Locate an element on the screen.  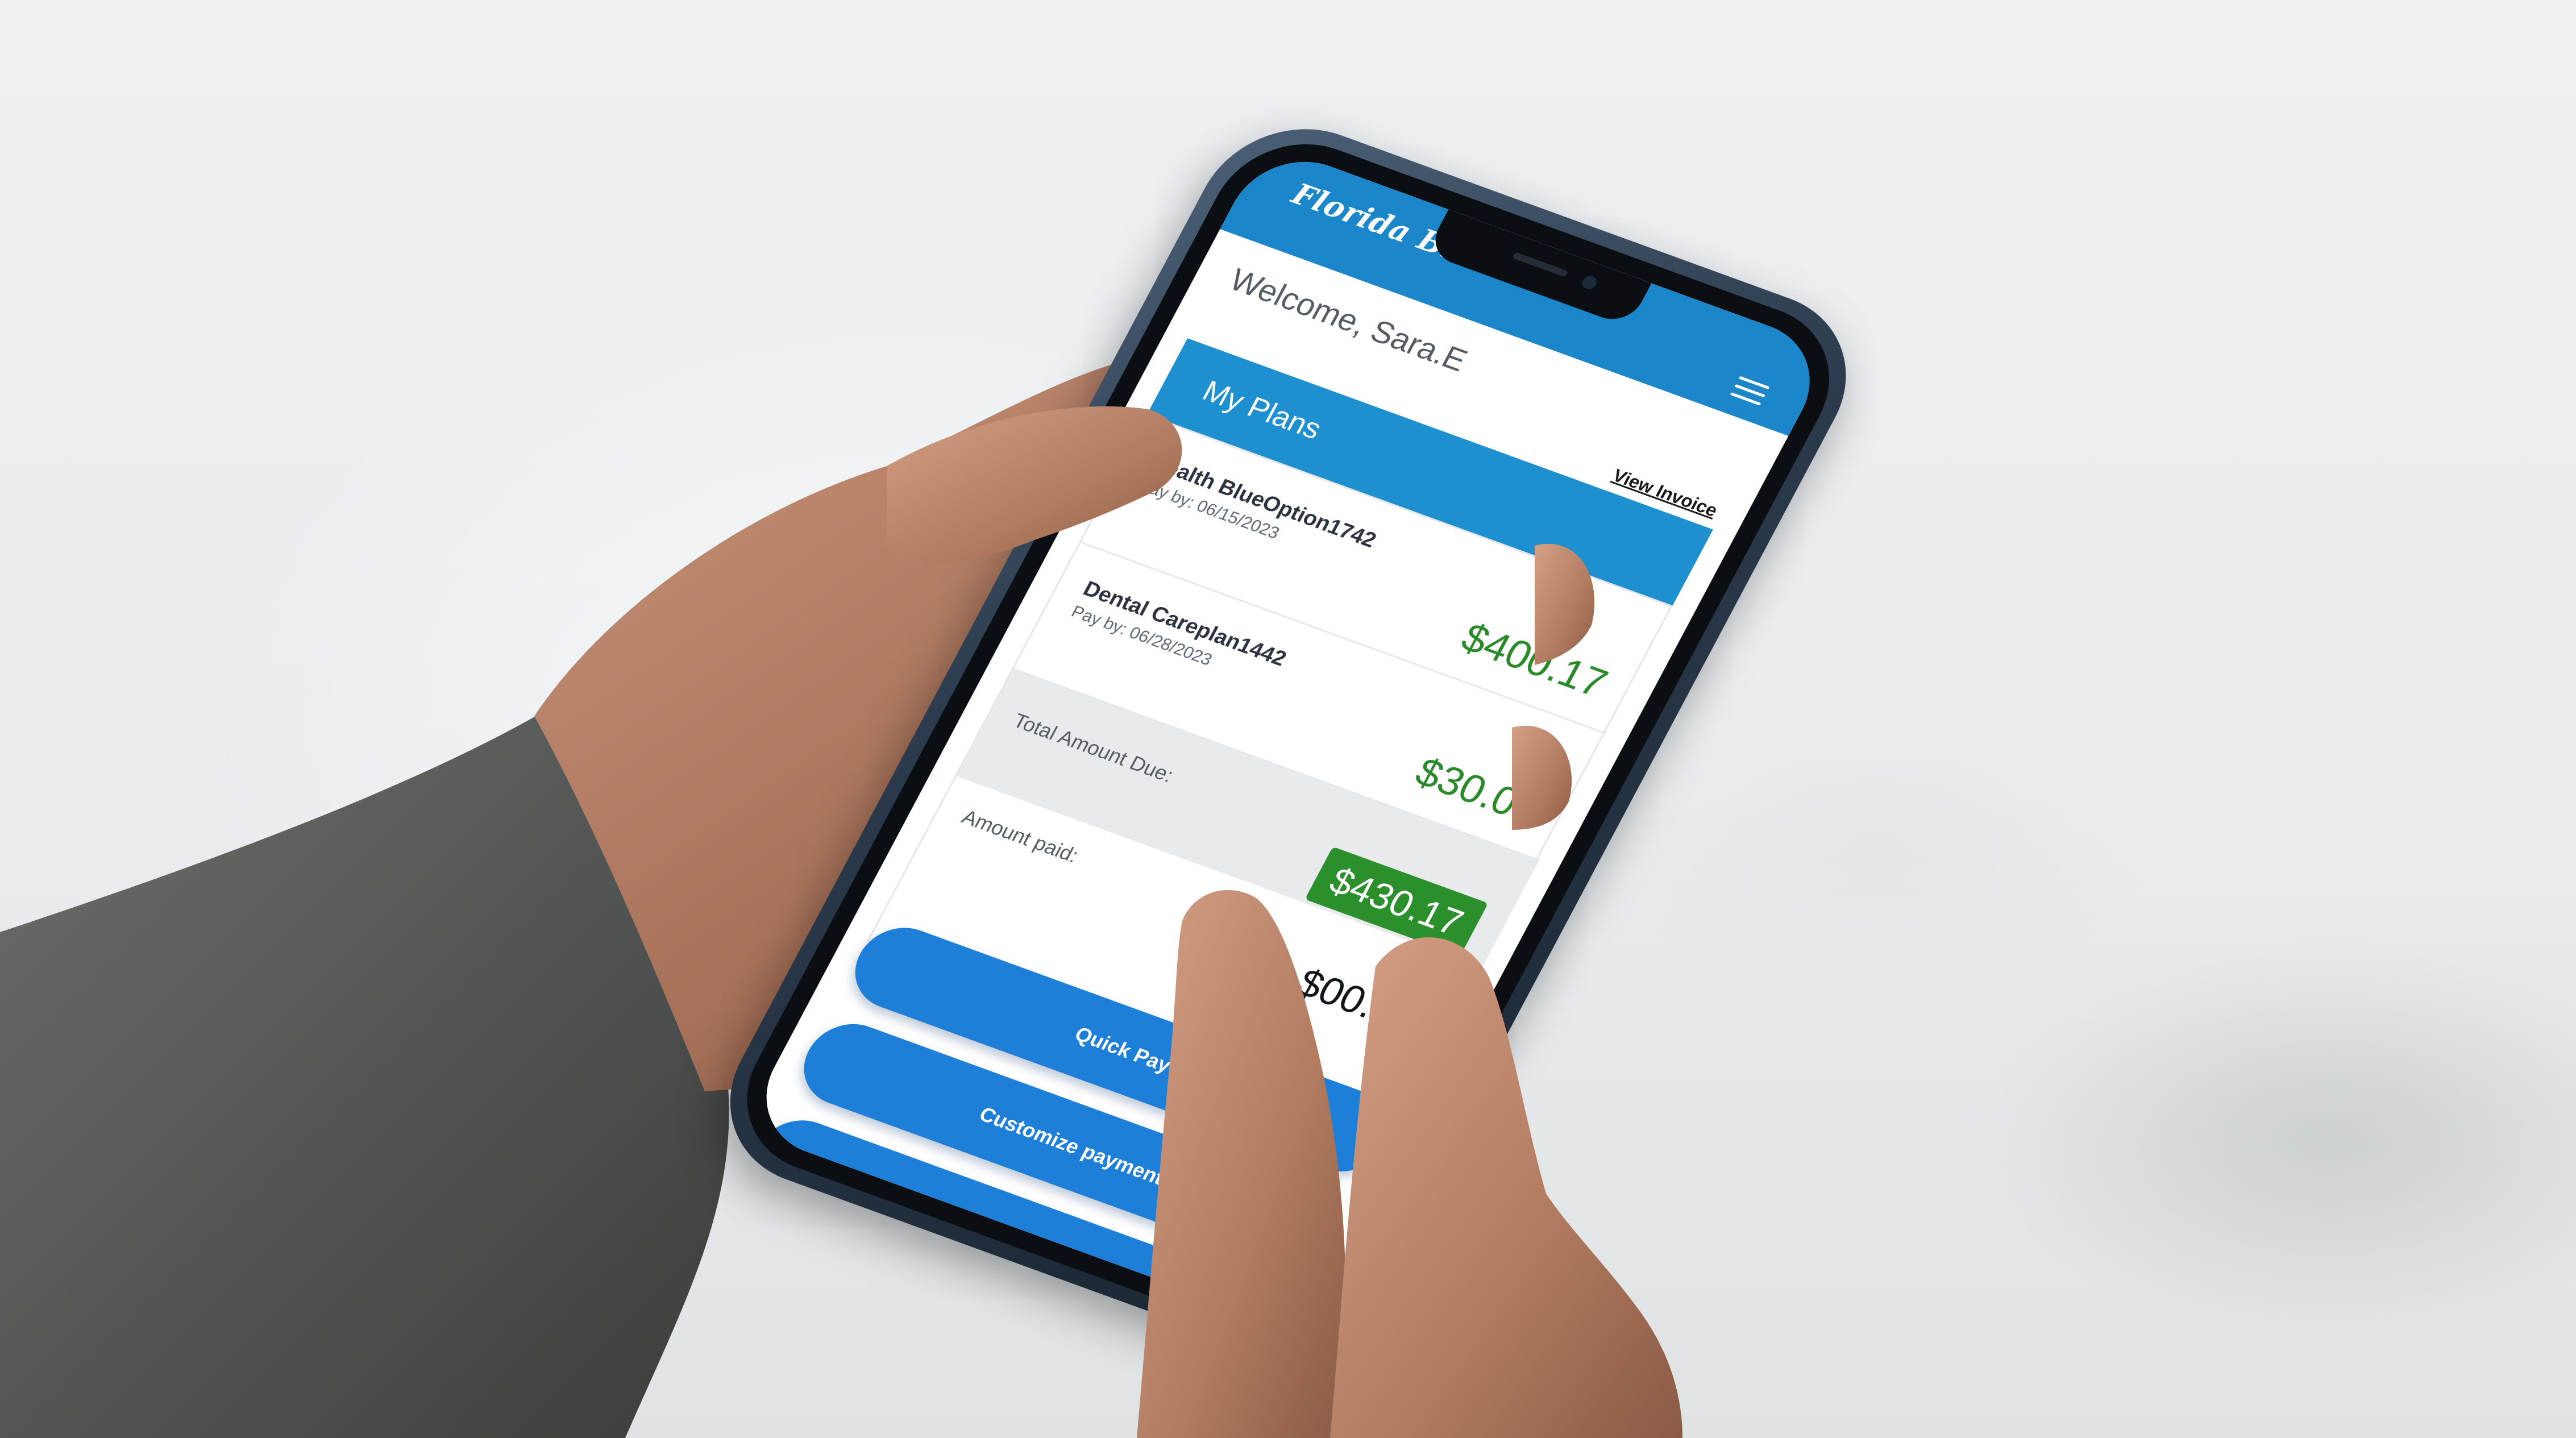
amount-paid-value: $00.00 is located at coordinates (1358, 1001).